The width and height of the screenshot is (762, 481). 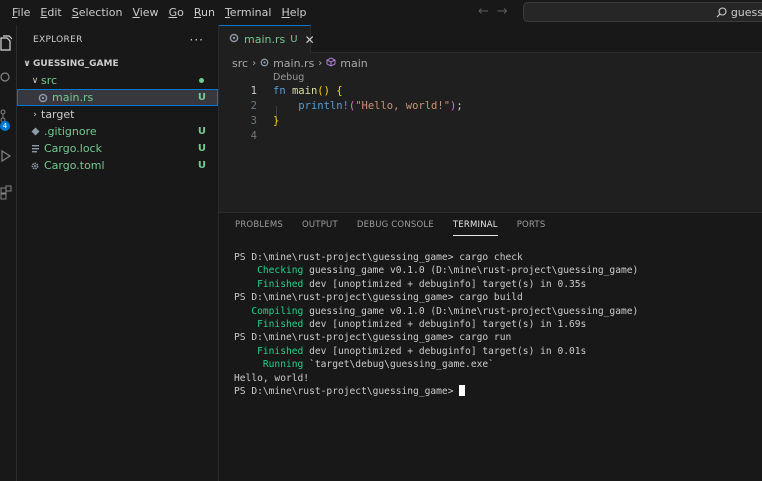 What do you see at coordinates (7, 157) in the screenshot?
I see `run-debug-icon` at bounding box center [7, 157].